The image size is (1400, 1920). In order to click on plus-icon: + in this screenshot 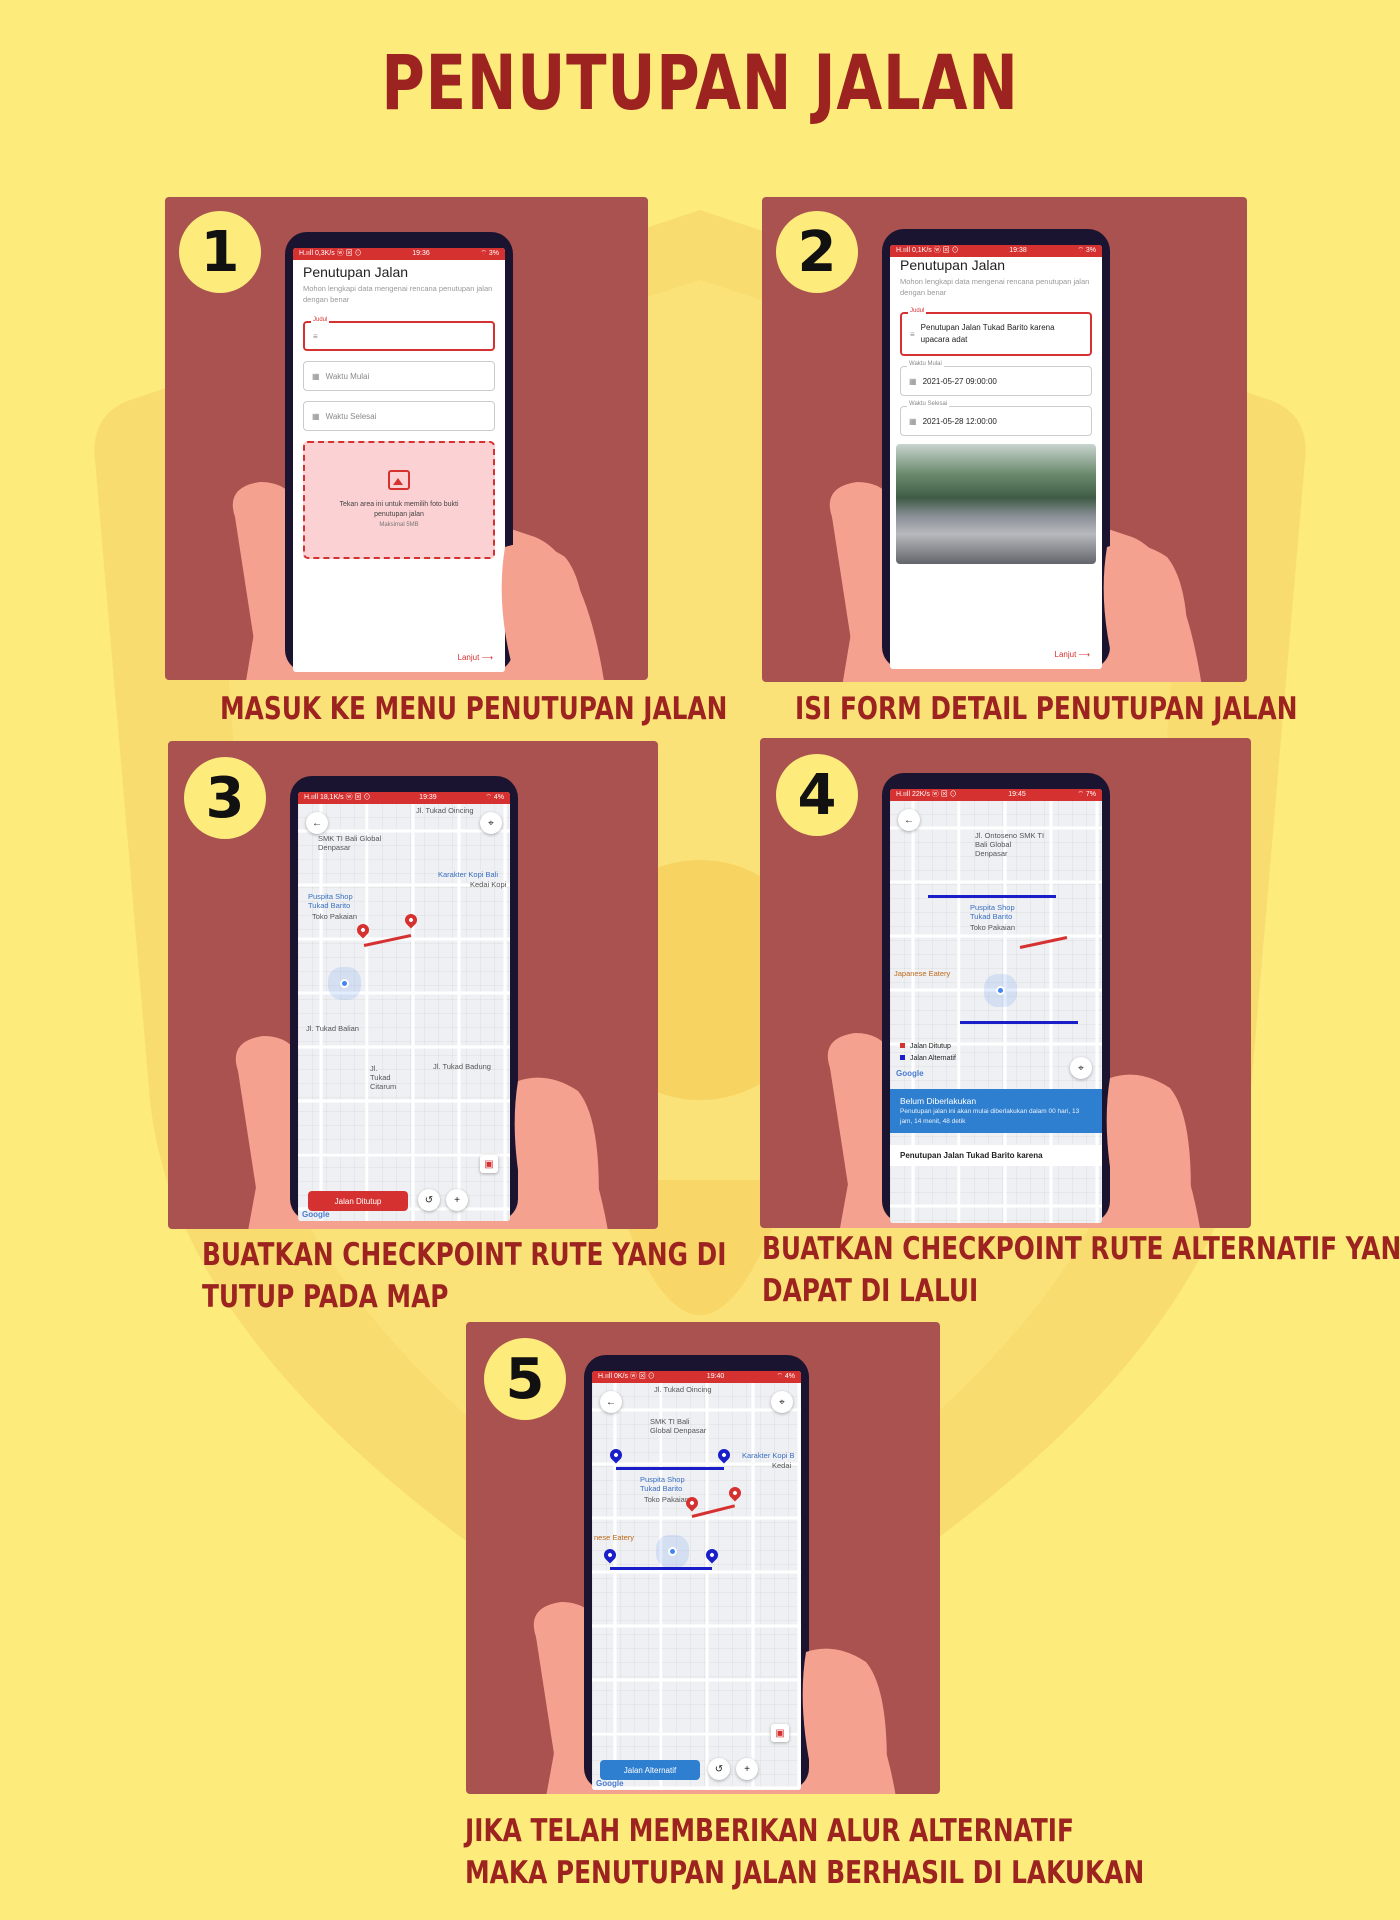, I will do `click(747, 1769)`.